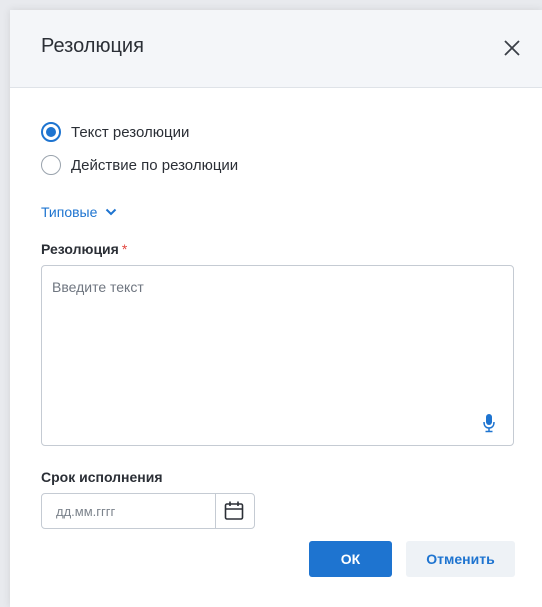 Image resolution: width=542 pixels, height=607 pixels. Describe the element at coordinates (276, 49) in the screenshot. I see `dialog-header: Резолюция` at that location.